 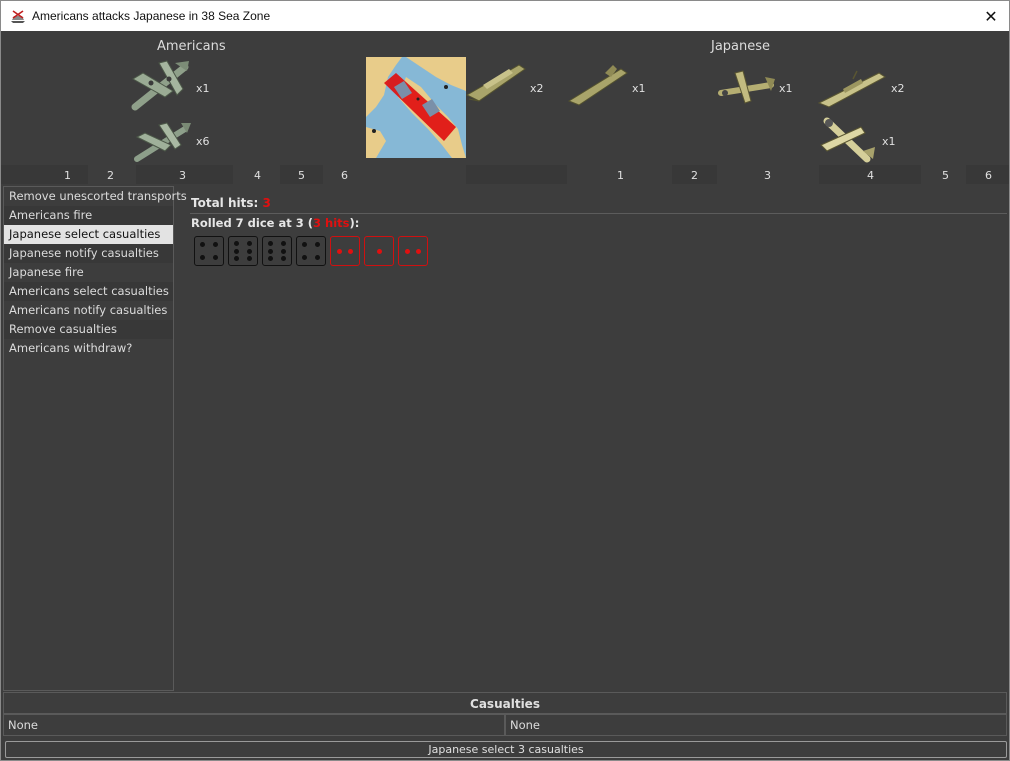 What do you see at coordinates (88, 234) in the screenshot?
I see `step-item-selected: Japanese select casualties` at bounding box center [88, 234].